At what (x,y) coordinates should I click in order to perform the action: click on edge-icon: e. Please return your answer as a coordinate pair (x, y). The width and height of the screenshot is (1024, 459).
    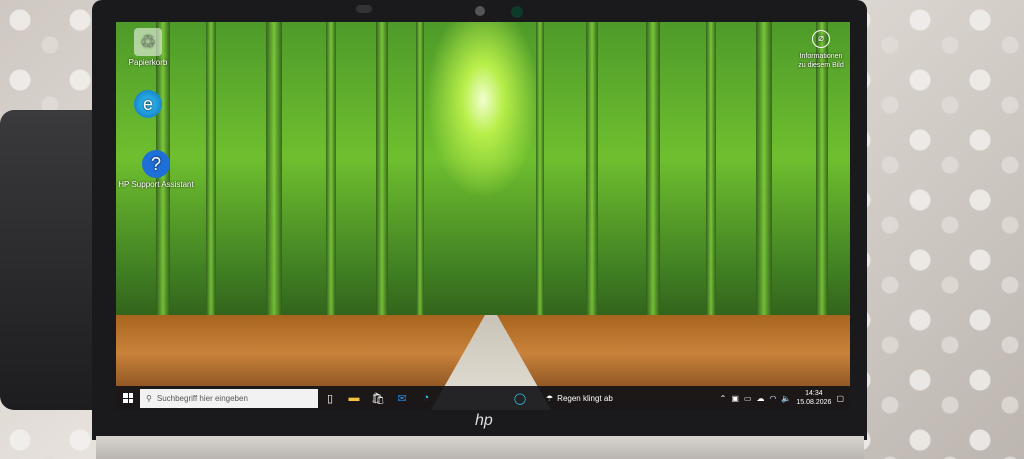
    Looking at the image, I should click on (148, 104).